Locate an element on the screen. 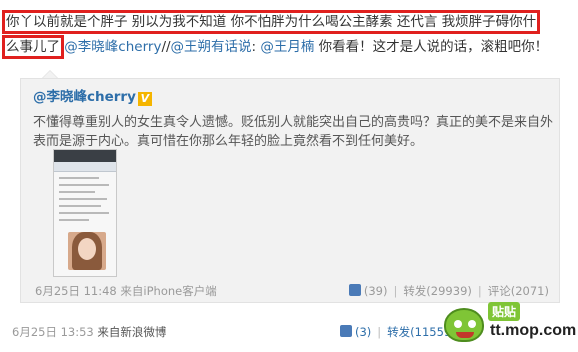 Image resolution: width=578 pixels, height=352 pixels. post-source-link: 新浪微博 is located at coordinates (143, 332).